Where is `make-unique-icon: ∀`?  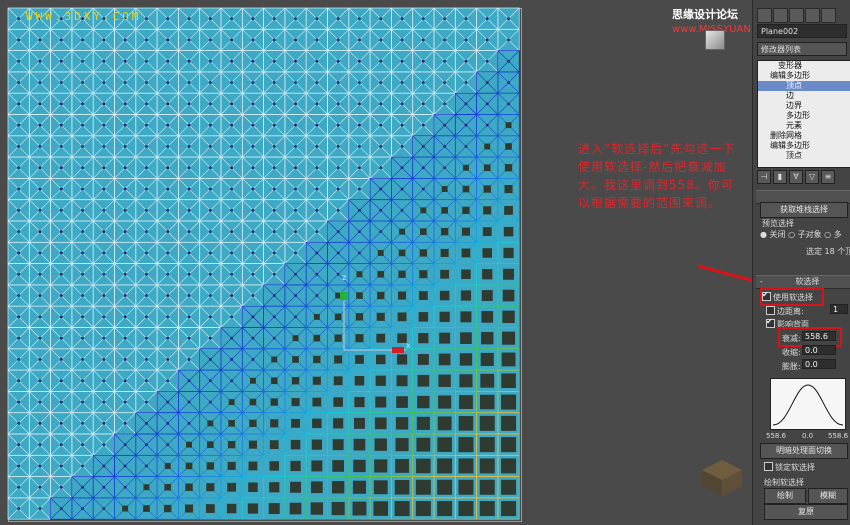 make-unique-icon: ∀ is located at coordinates (796, 177).